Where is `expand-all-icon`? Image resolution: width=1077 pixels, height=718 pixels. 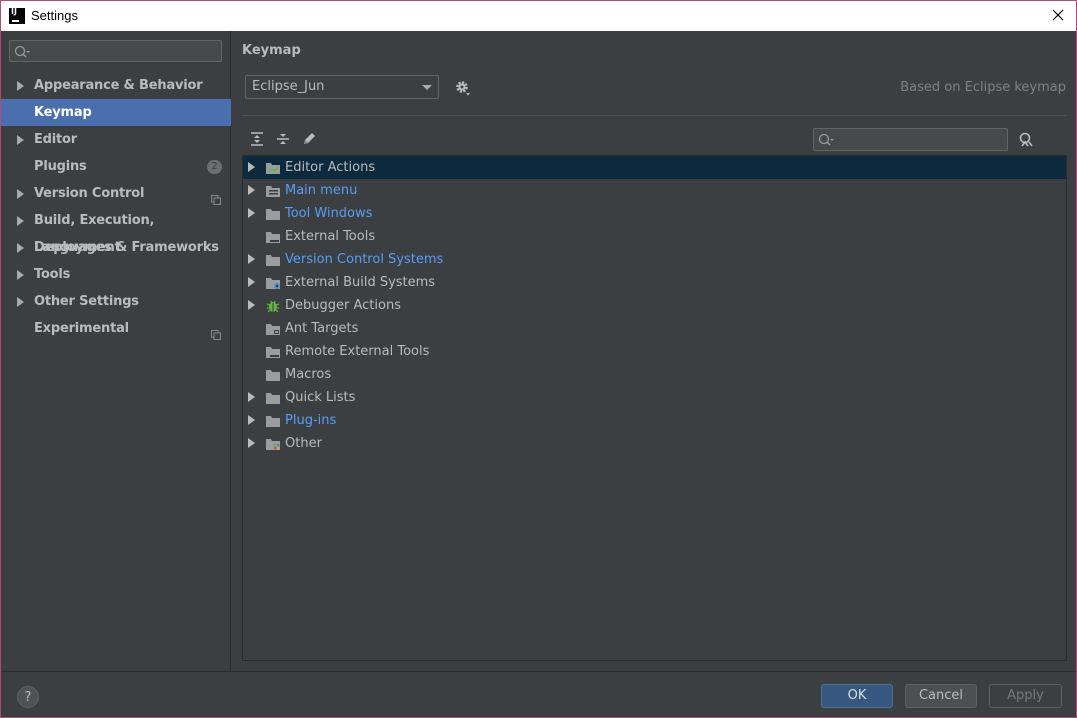 expand-all-icon is located at coordinates (257, 139).